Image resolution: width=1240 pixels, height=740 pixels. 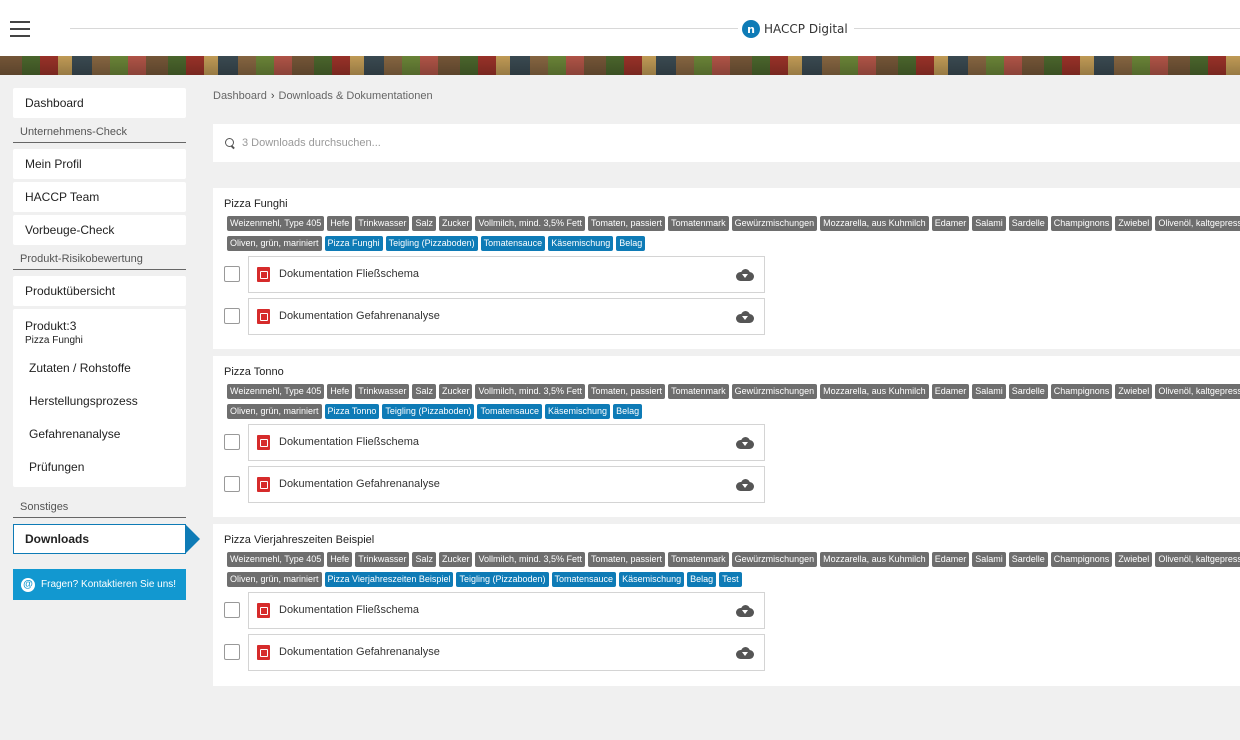 I want to click on breadcrumb-dashboard-link: Dashboard, so click(x=240, y=96).